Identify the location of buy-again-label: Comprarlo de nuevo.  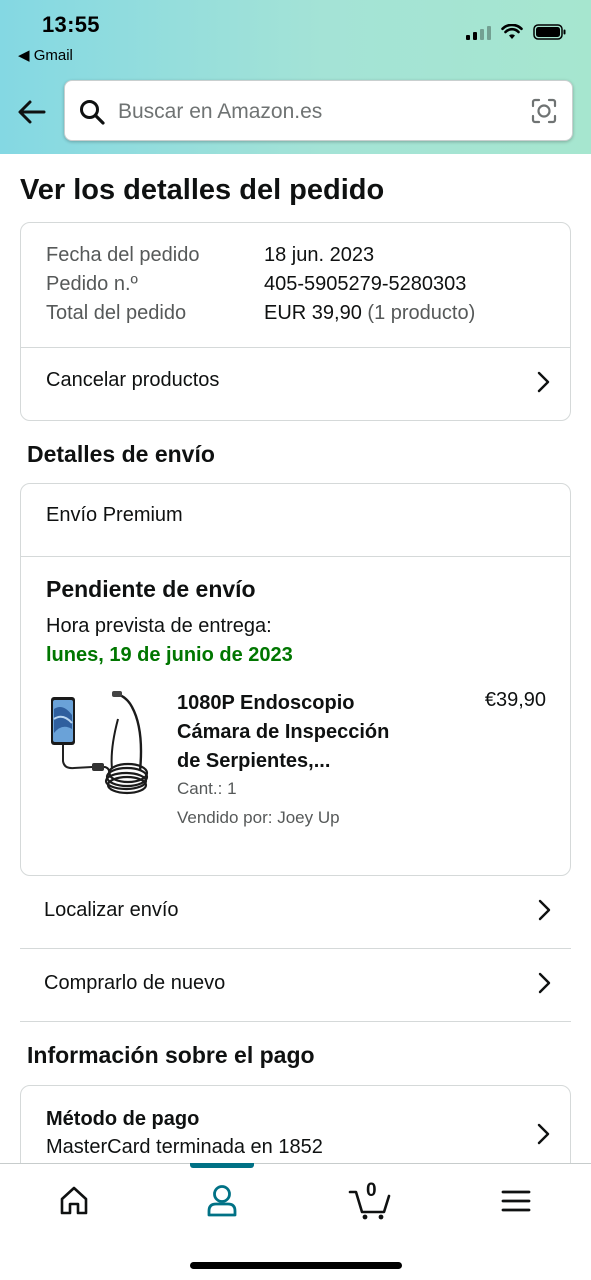
(135, 983).